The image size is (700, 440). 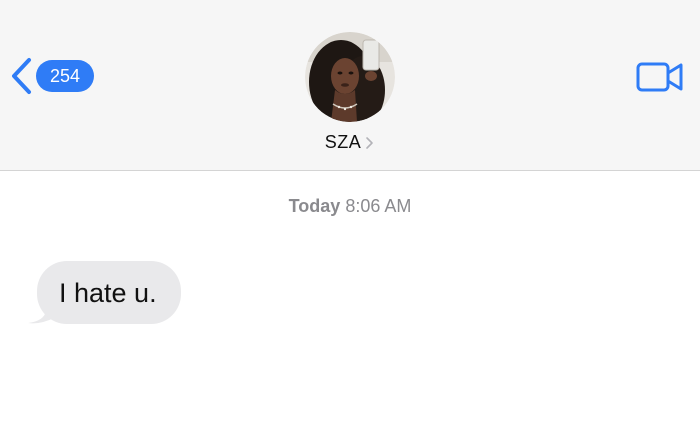 I want to click on message-timestamp: Today 8:06 AM, so click(x=350, y=206).